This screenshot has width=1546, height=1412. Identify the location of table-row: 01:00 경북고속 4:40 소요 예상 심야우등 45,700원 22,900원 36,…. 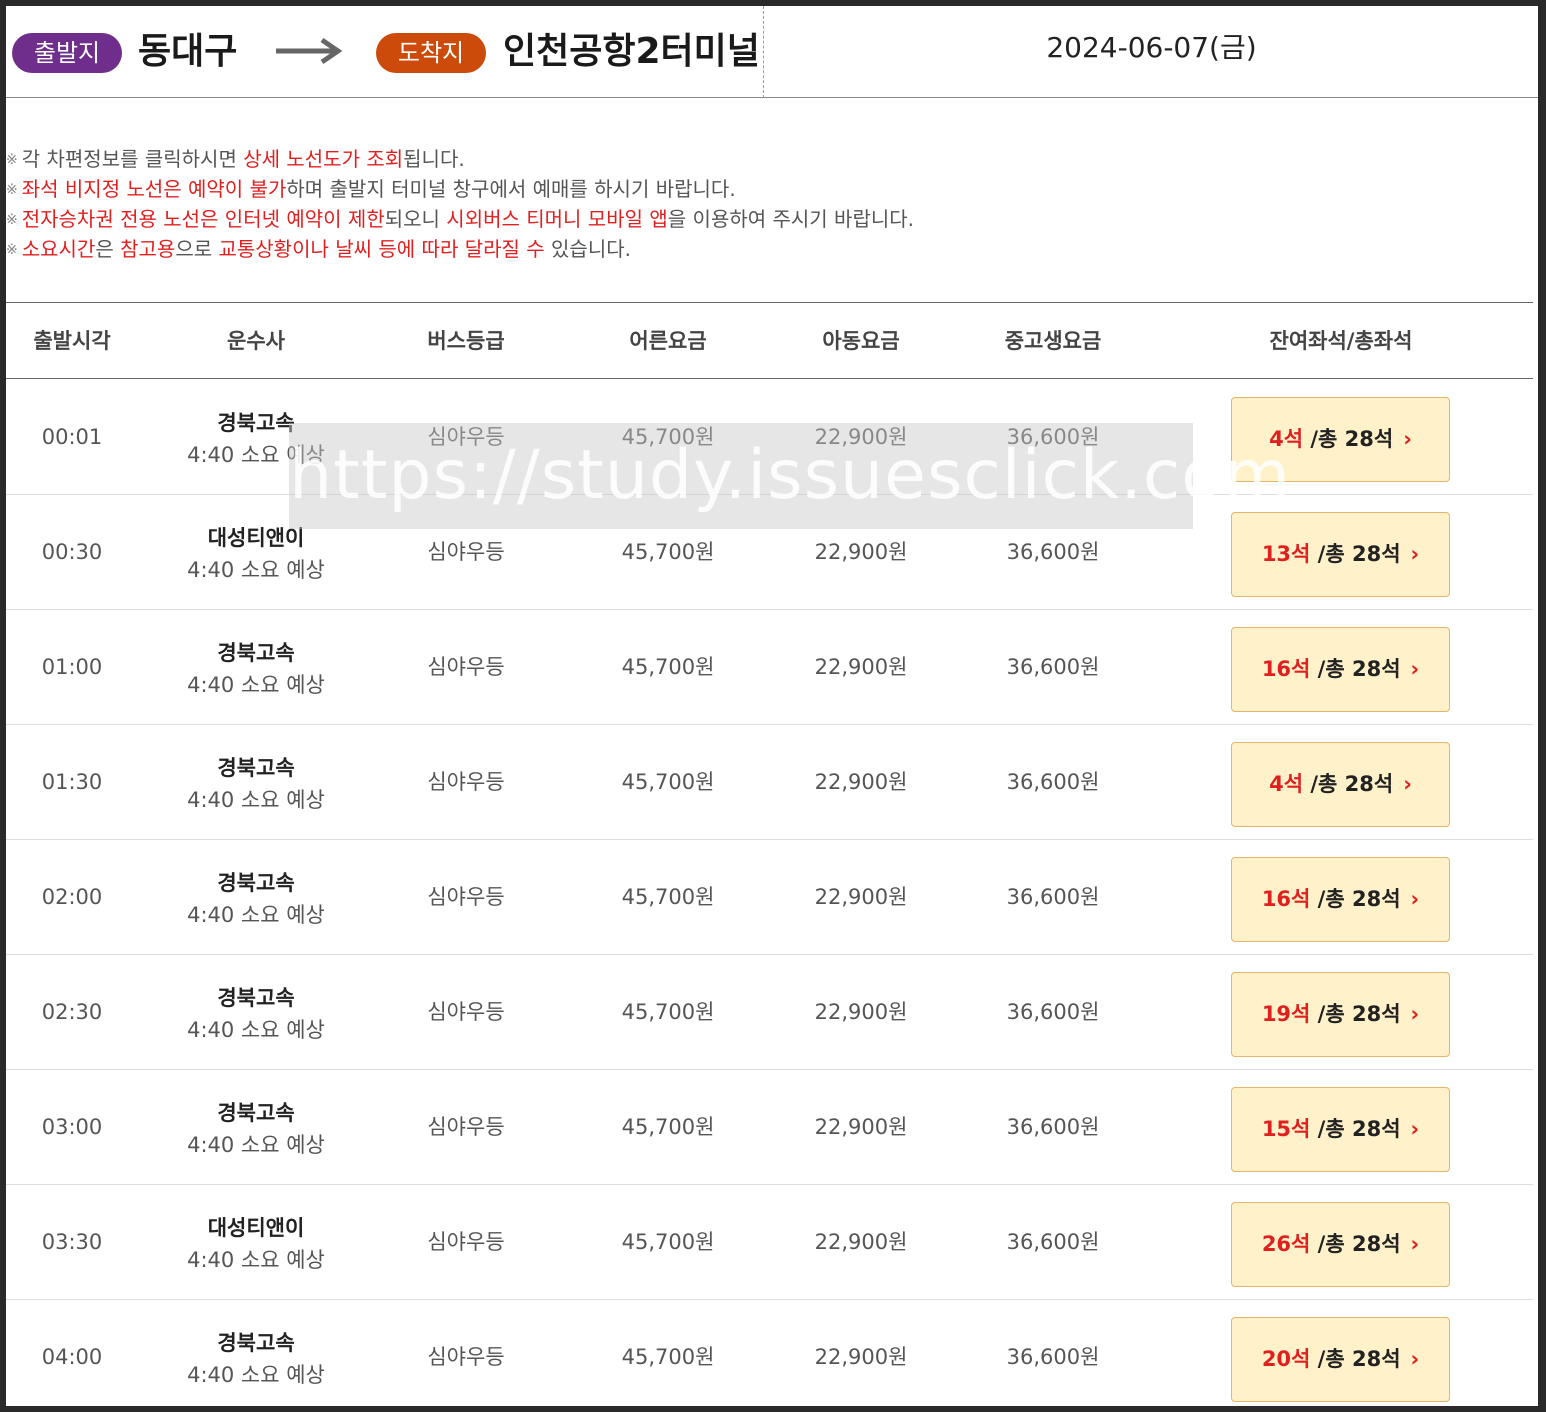
(769, 667).